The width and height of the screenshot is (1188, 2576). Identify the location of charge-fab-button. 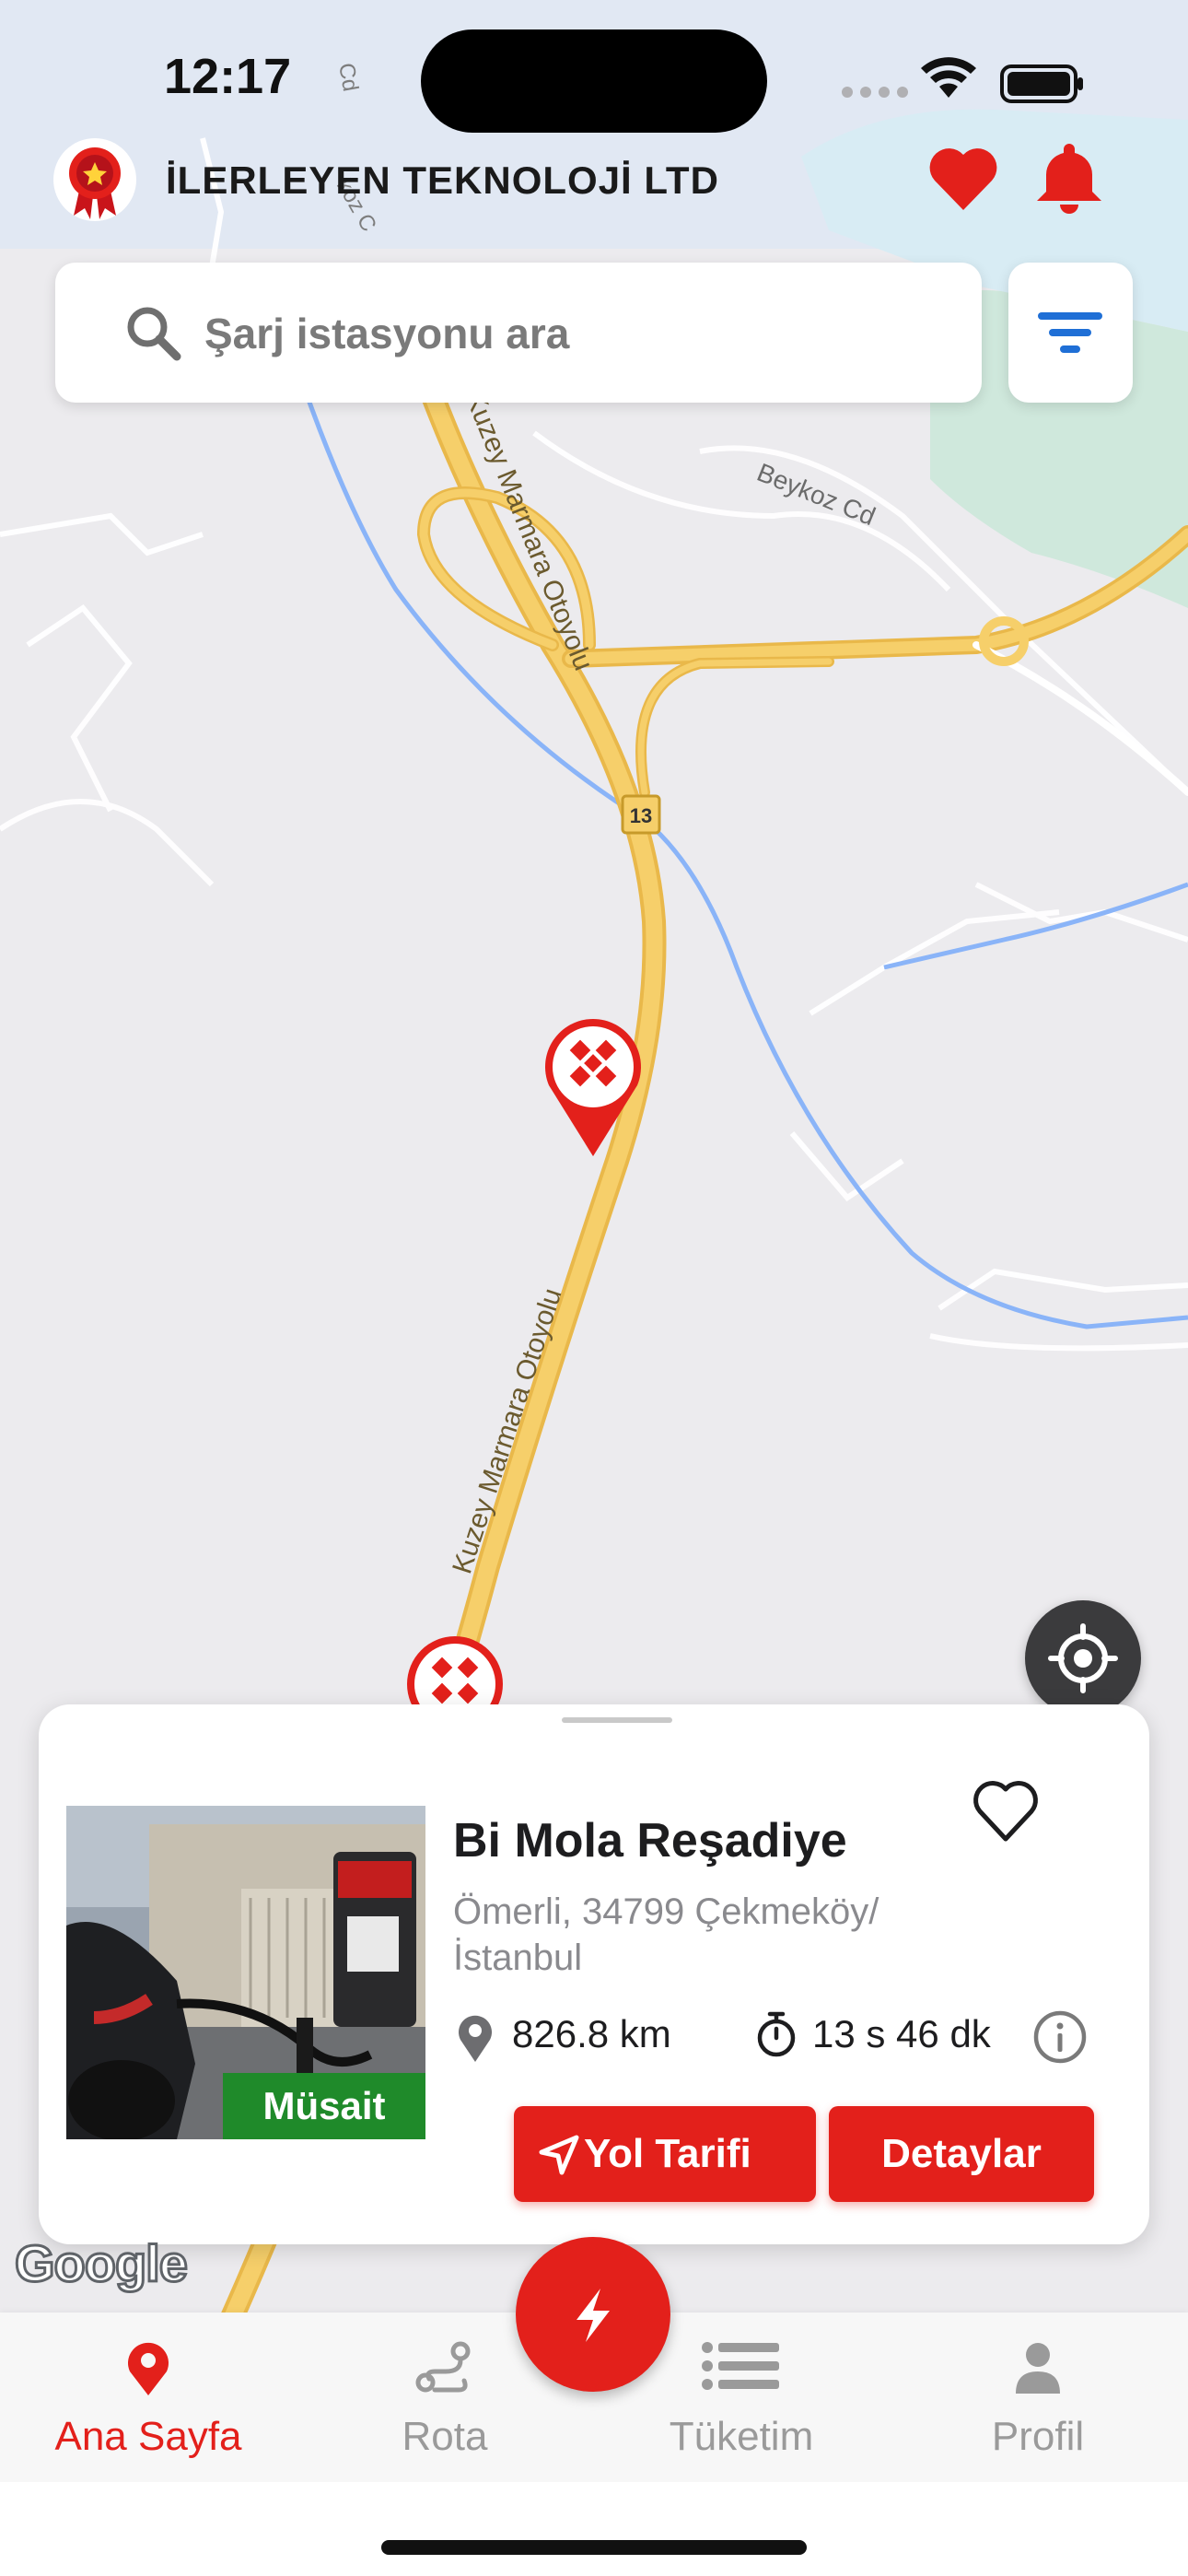
(593, 2314).